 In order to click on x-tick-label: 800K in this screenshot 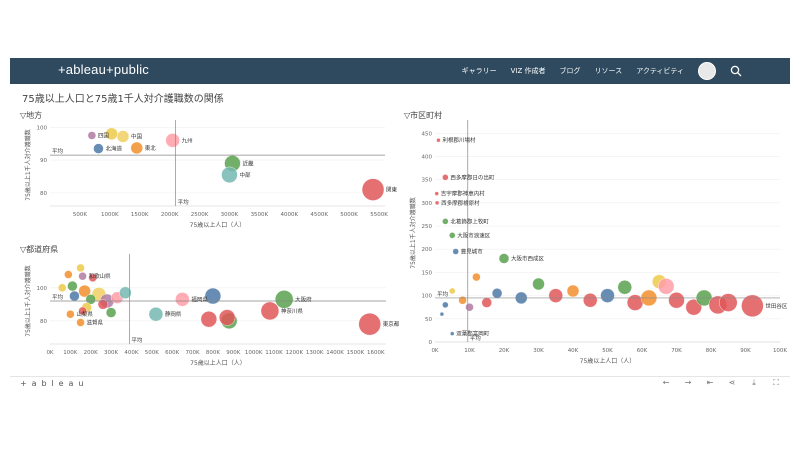, I will do `click(213, 353)`.